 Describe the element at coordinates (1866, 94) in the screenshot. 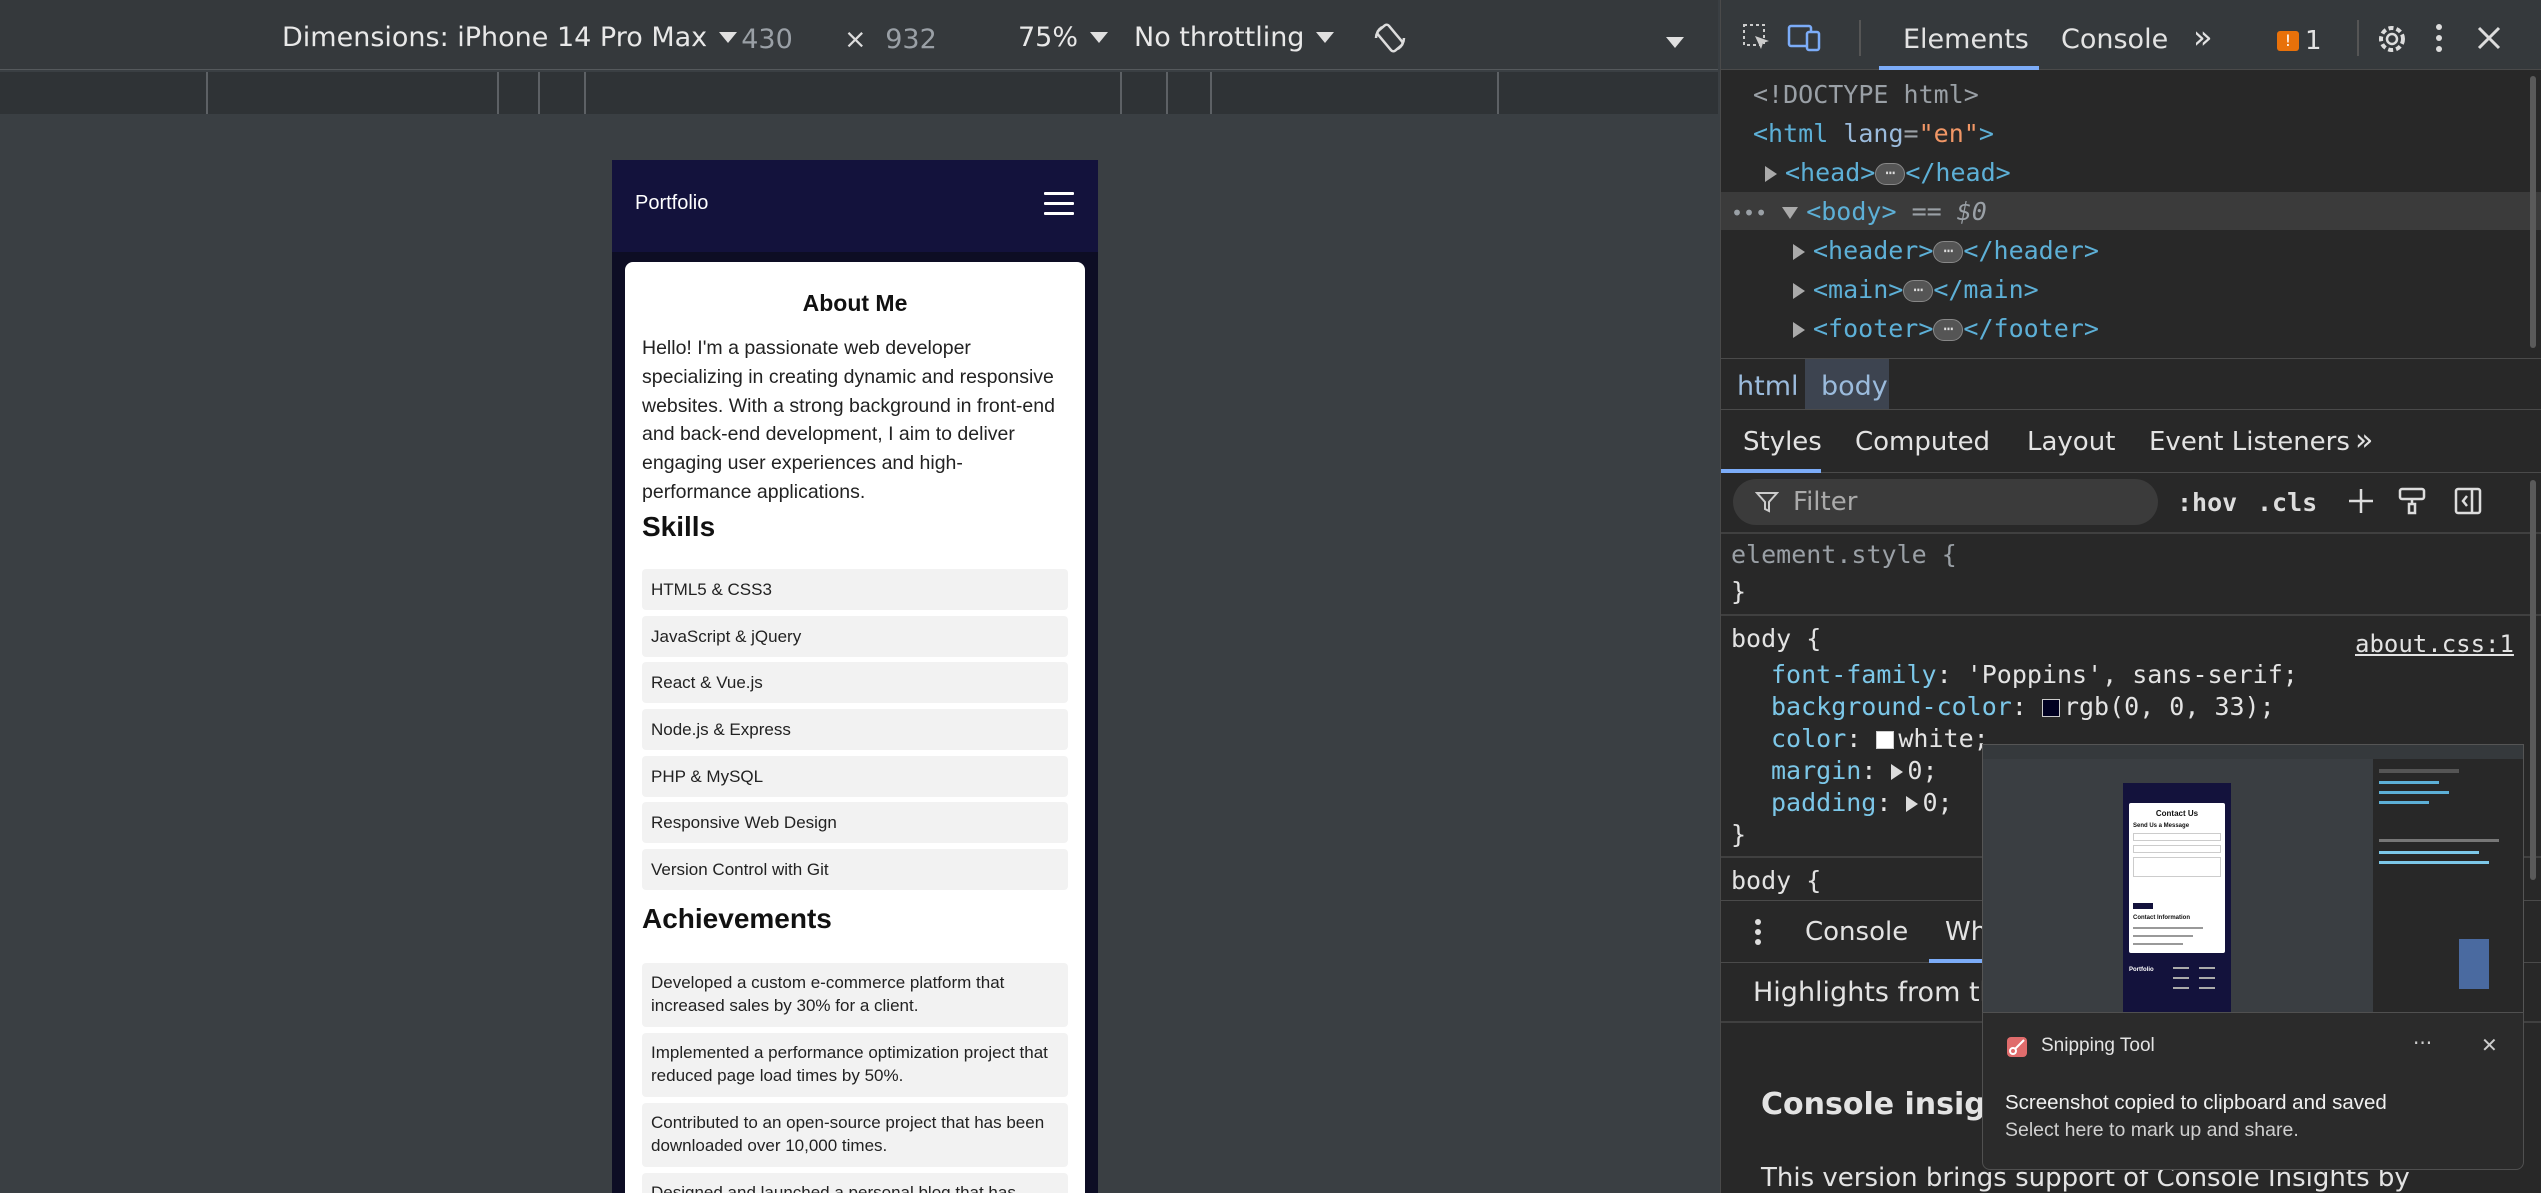

I see `doctype-node: <!DOCTYPE html>` at that location.